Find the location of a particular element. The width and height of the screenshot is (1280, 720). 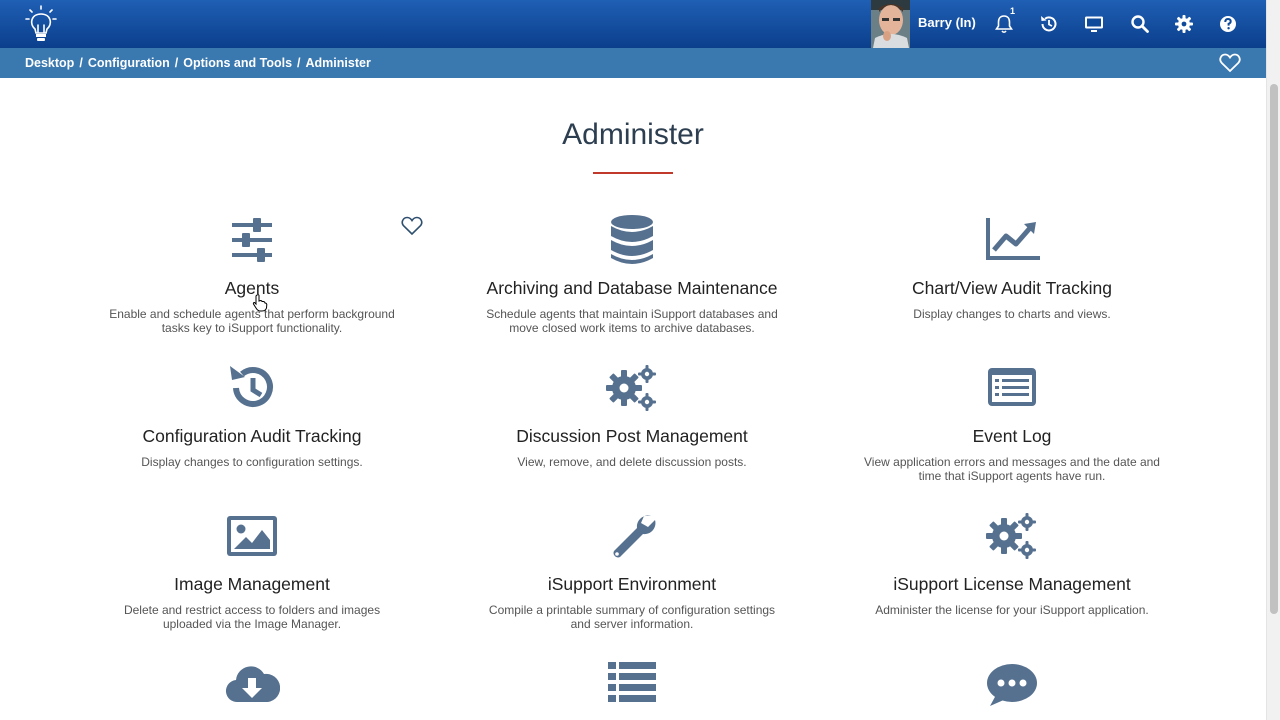

page-title: Administer is located at coordinates (633, 134).